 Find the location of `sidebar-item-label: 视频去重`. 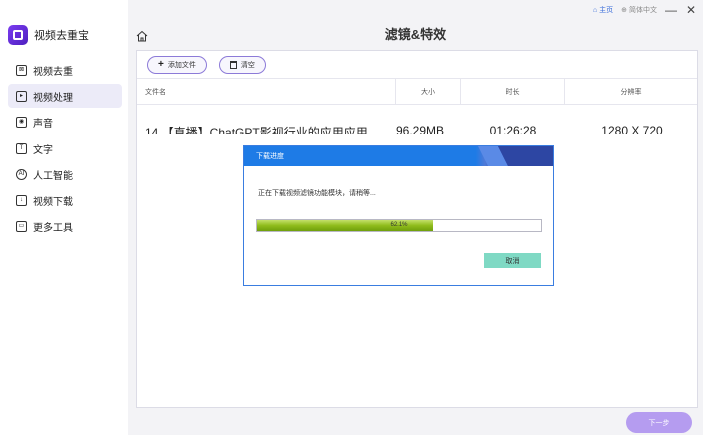

sidebar-item-label: 视频去重 is located at coordinates (53, 72).